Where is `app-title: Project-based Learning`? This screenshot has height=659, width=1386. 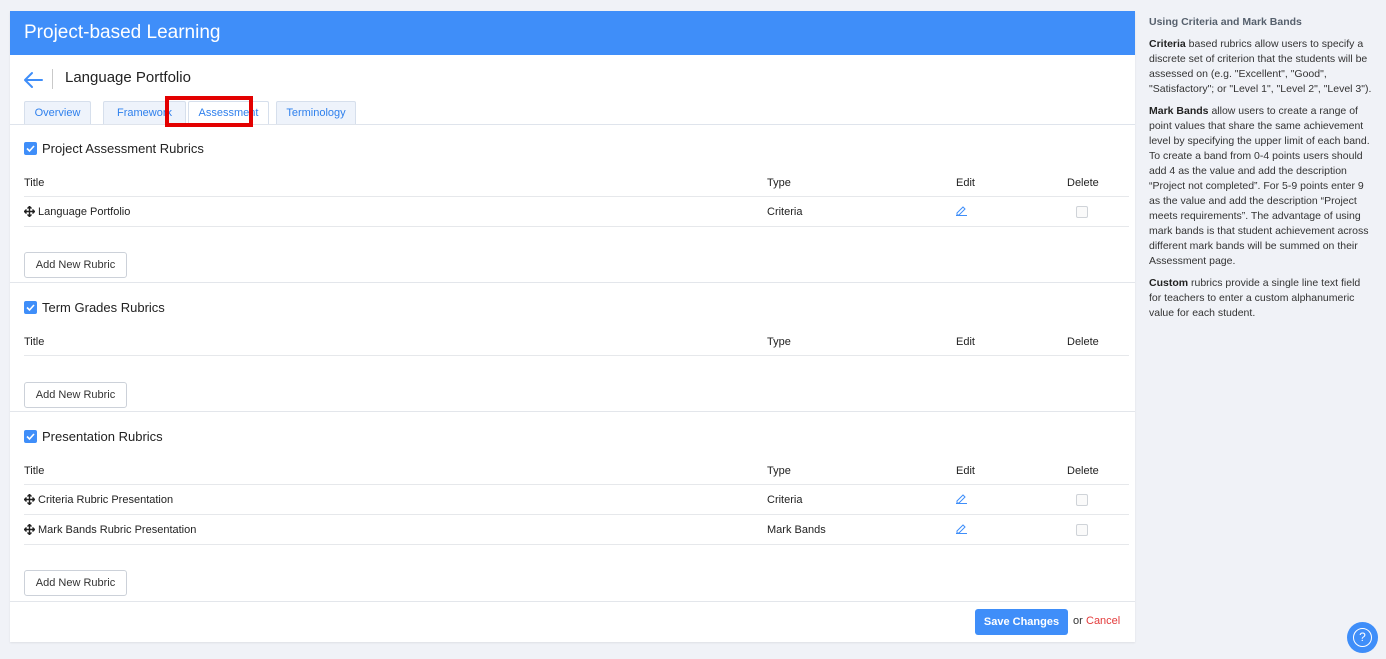
app-title: Project-based Learning is located at coordinates (122, 32).